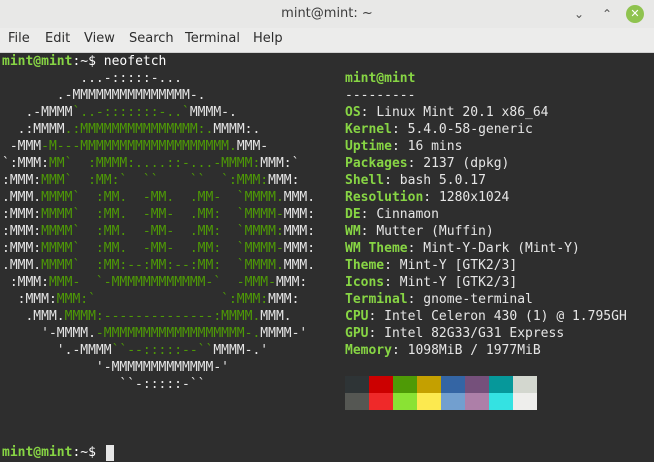 This screenshot has width=654, height=462. I want to click on prompt-path: :~$, so click(84, 61).